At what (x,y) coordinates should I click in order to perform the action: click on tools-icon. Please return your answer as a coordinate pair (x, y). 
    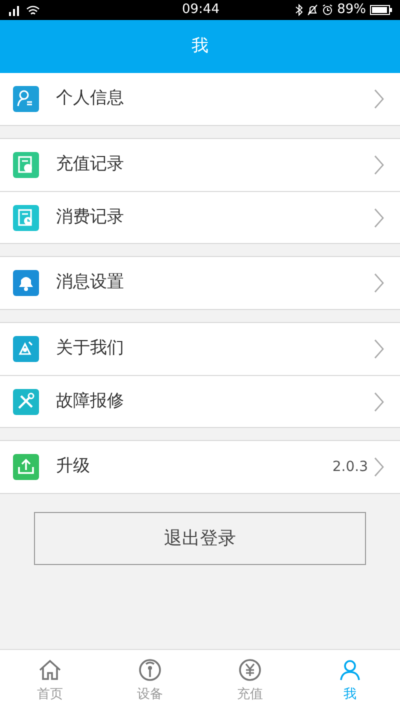
    Looking at the image, I should click on (26, 401).